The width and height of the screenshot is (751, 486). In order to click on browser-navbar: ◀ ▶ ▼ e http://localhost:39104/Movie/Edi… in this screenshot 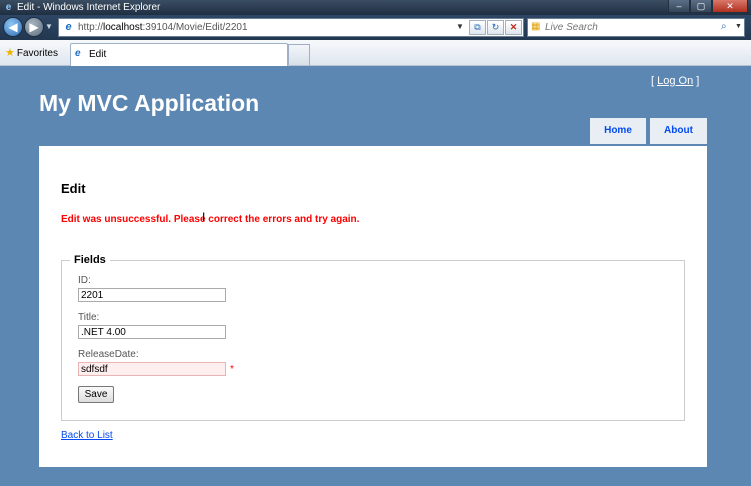, I will do `click(375, 27)`.